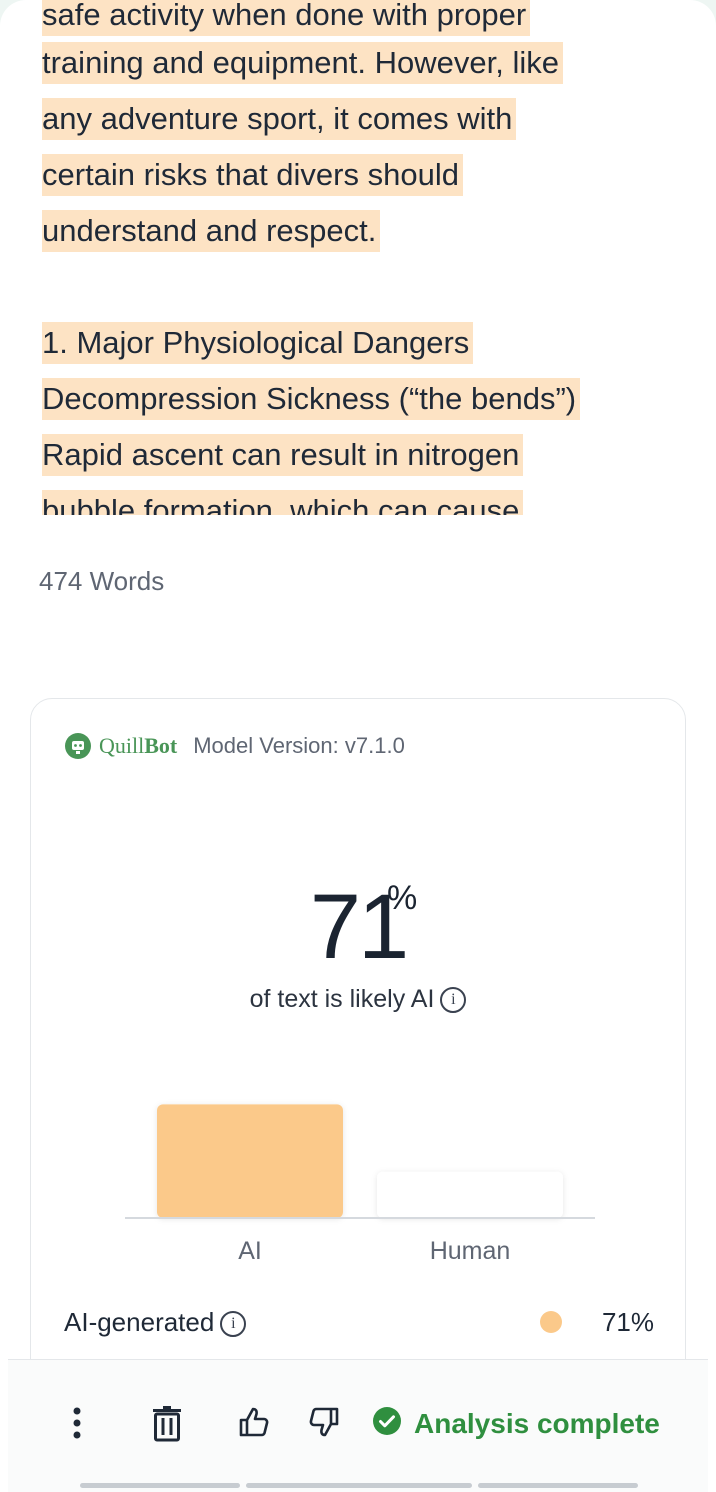  I want to click on editor-line: 1. Major Physiological Dangers, so click(258, 343).